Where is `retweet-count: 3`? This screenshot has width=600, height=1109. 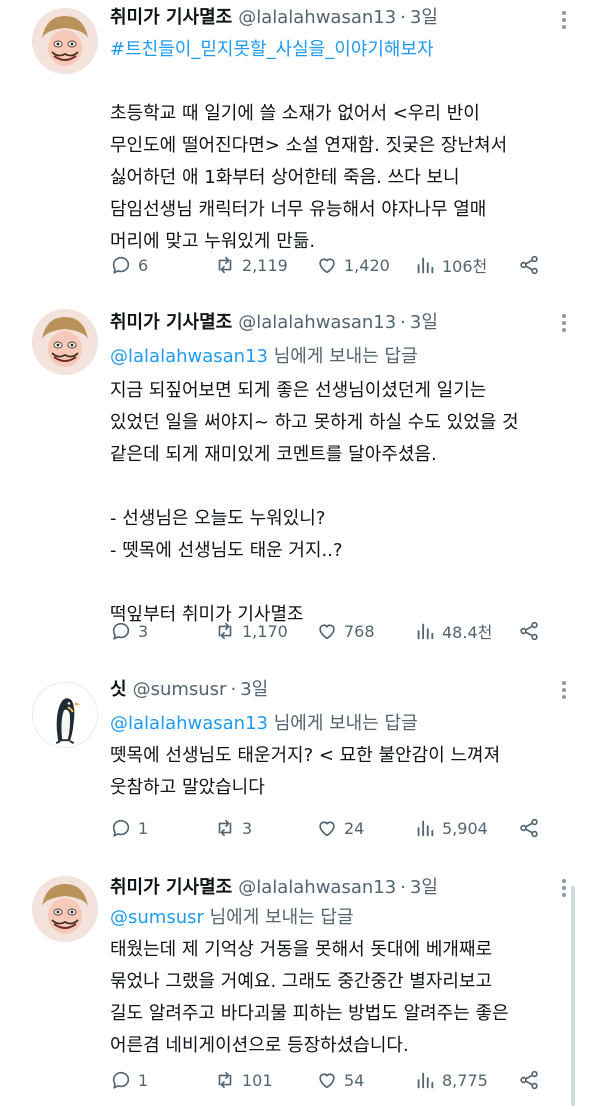
retweet-count: 3 is located at coordinates (247, 828).